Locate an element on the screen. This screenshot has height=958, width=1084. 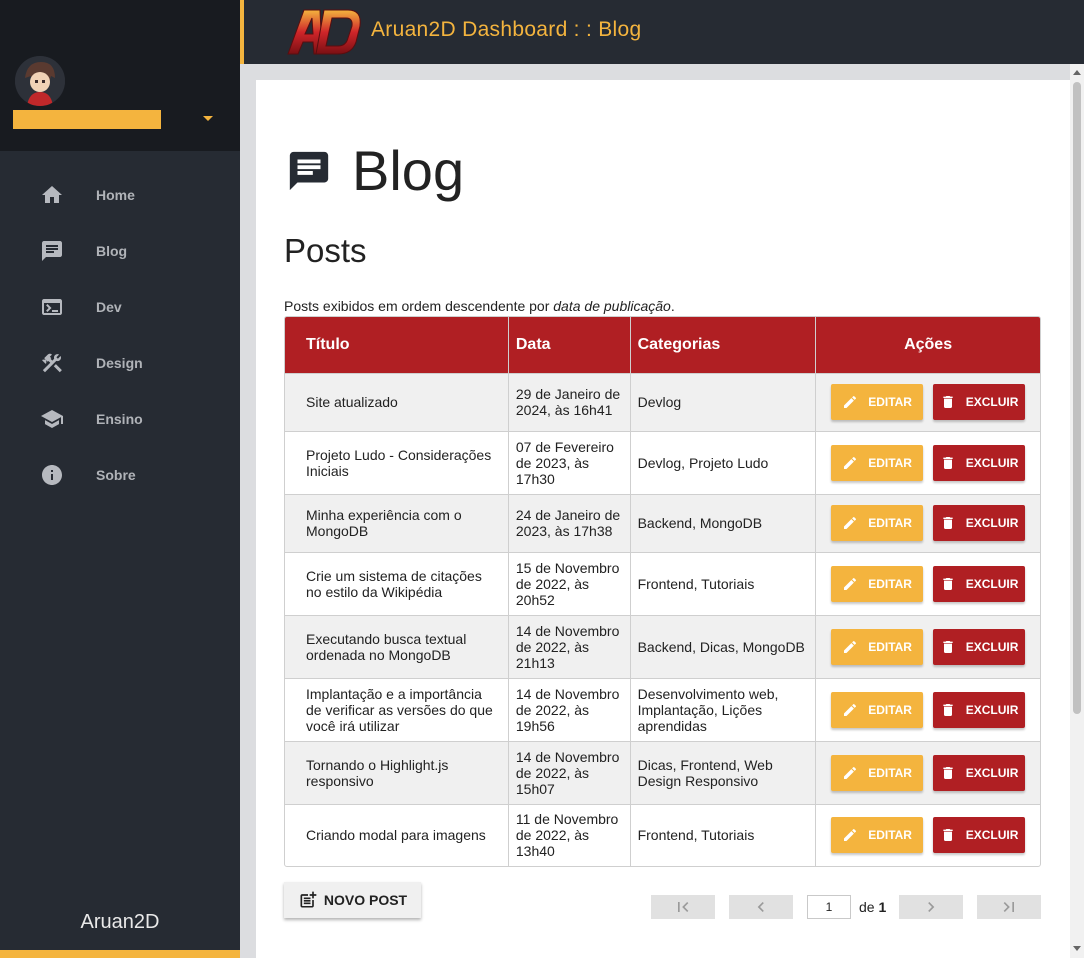
first-page-button is located at coordinates (683, 907).